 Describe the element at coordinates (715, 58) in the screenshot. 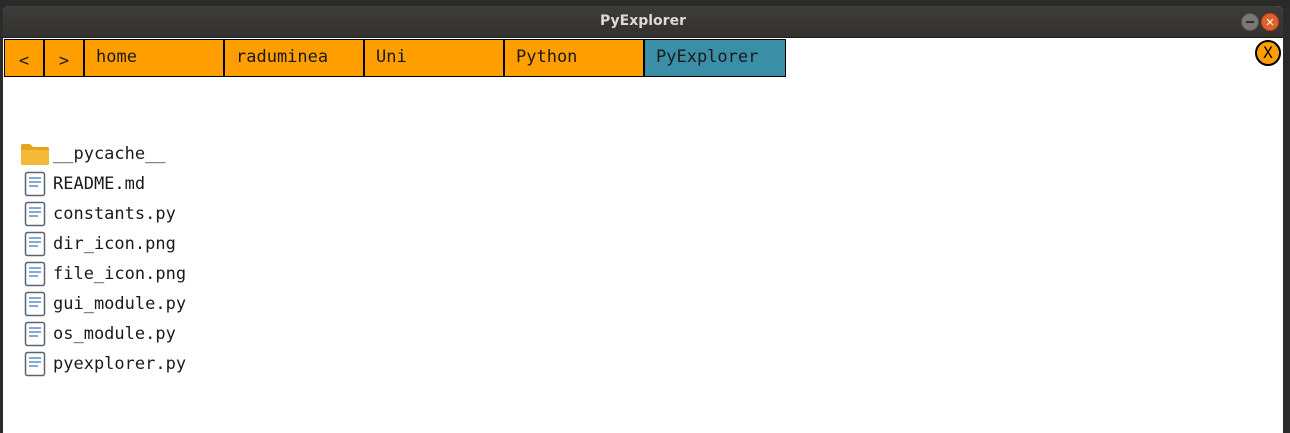

I see `crumb-pyexplorer: PyExplorer` at that location.